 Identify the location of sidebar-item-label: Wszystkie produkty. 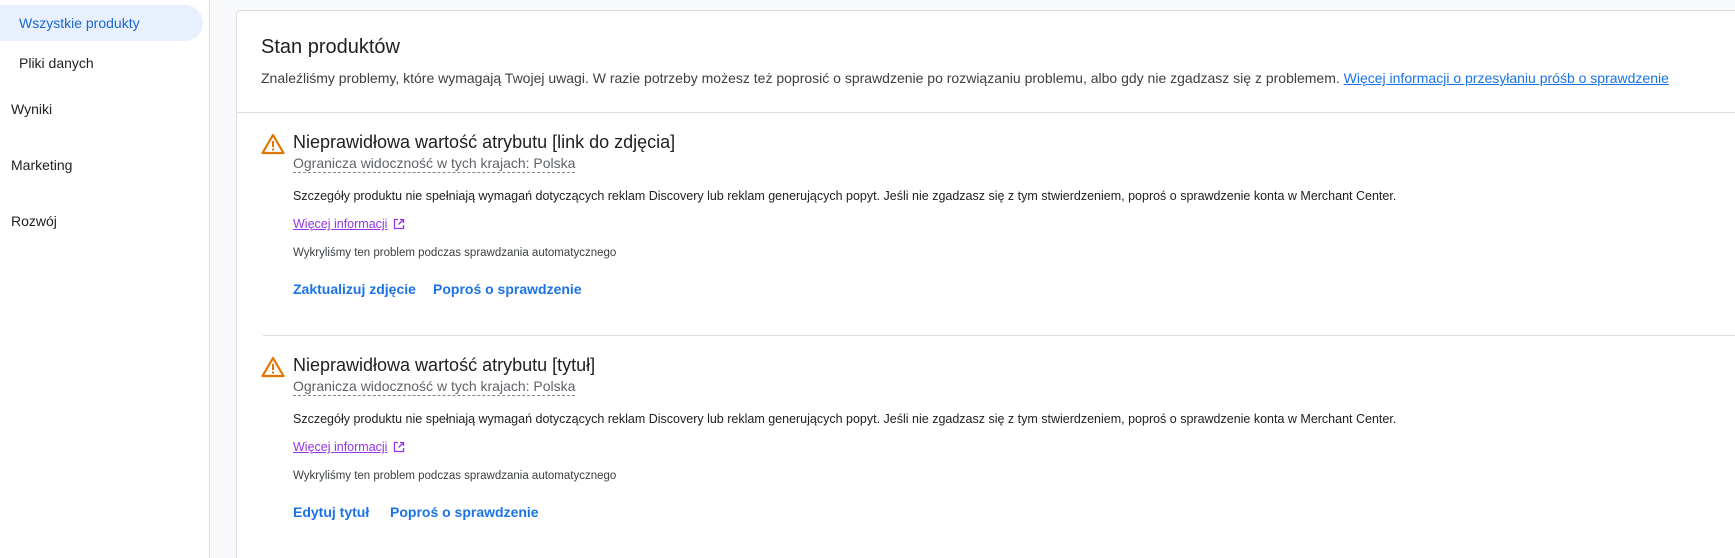
(79, 23).